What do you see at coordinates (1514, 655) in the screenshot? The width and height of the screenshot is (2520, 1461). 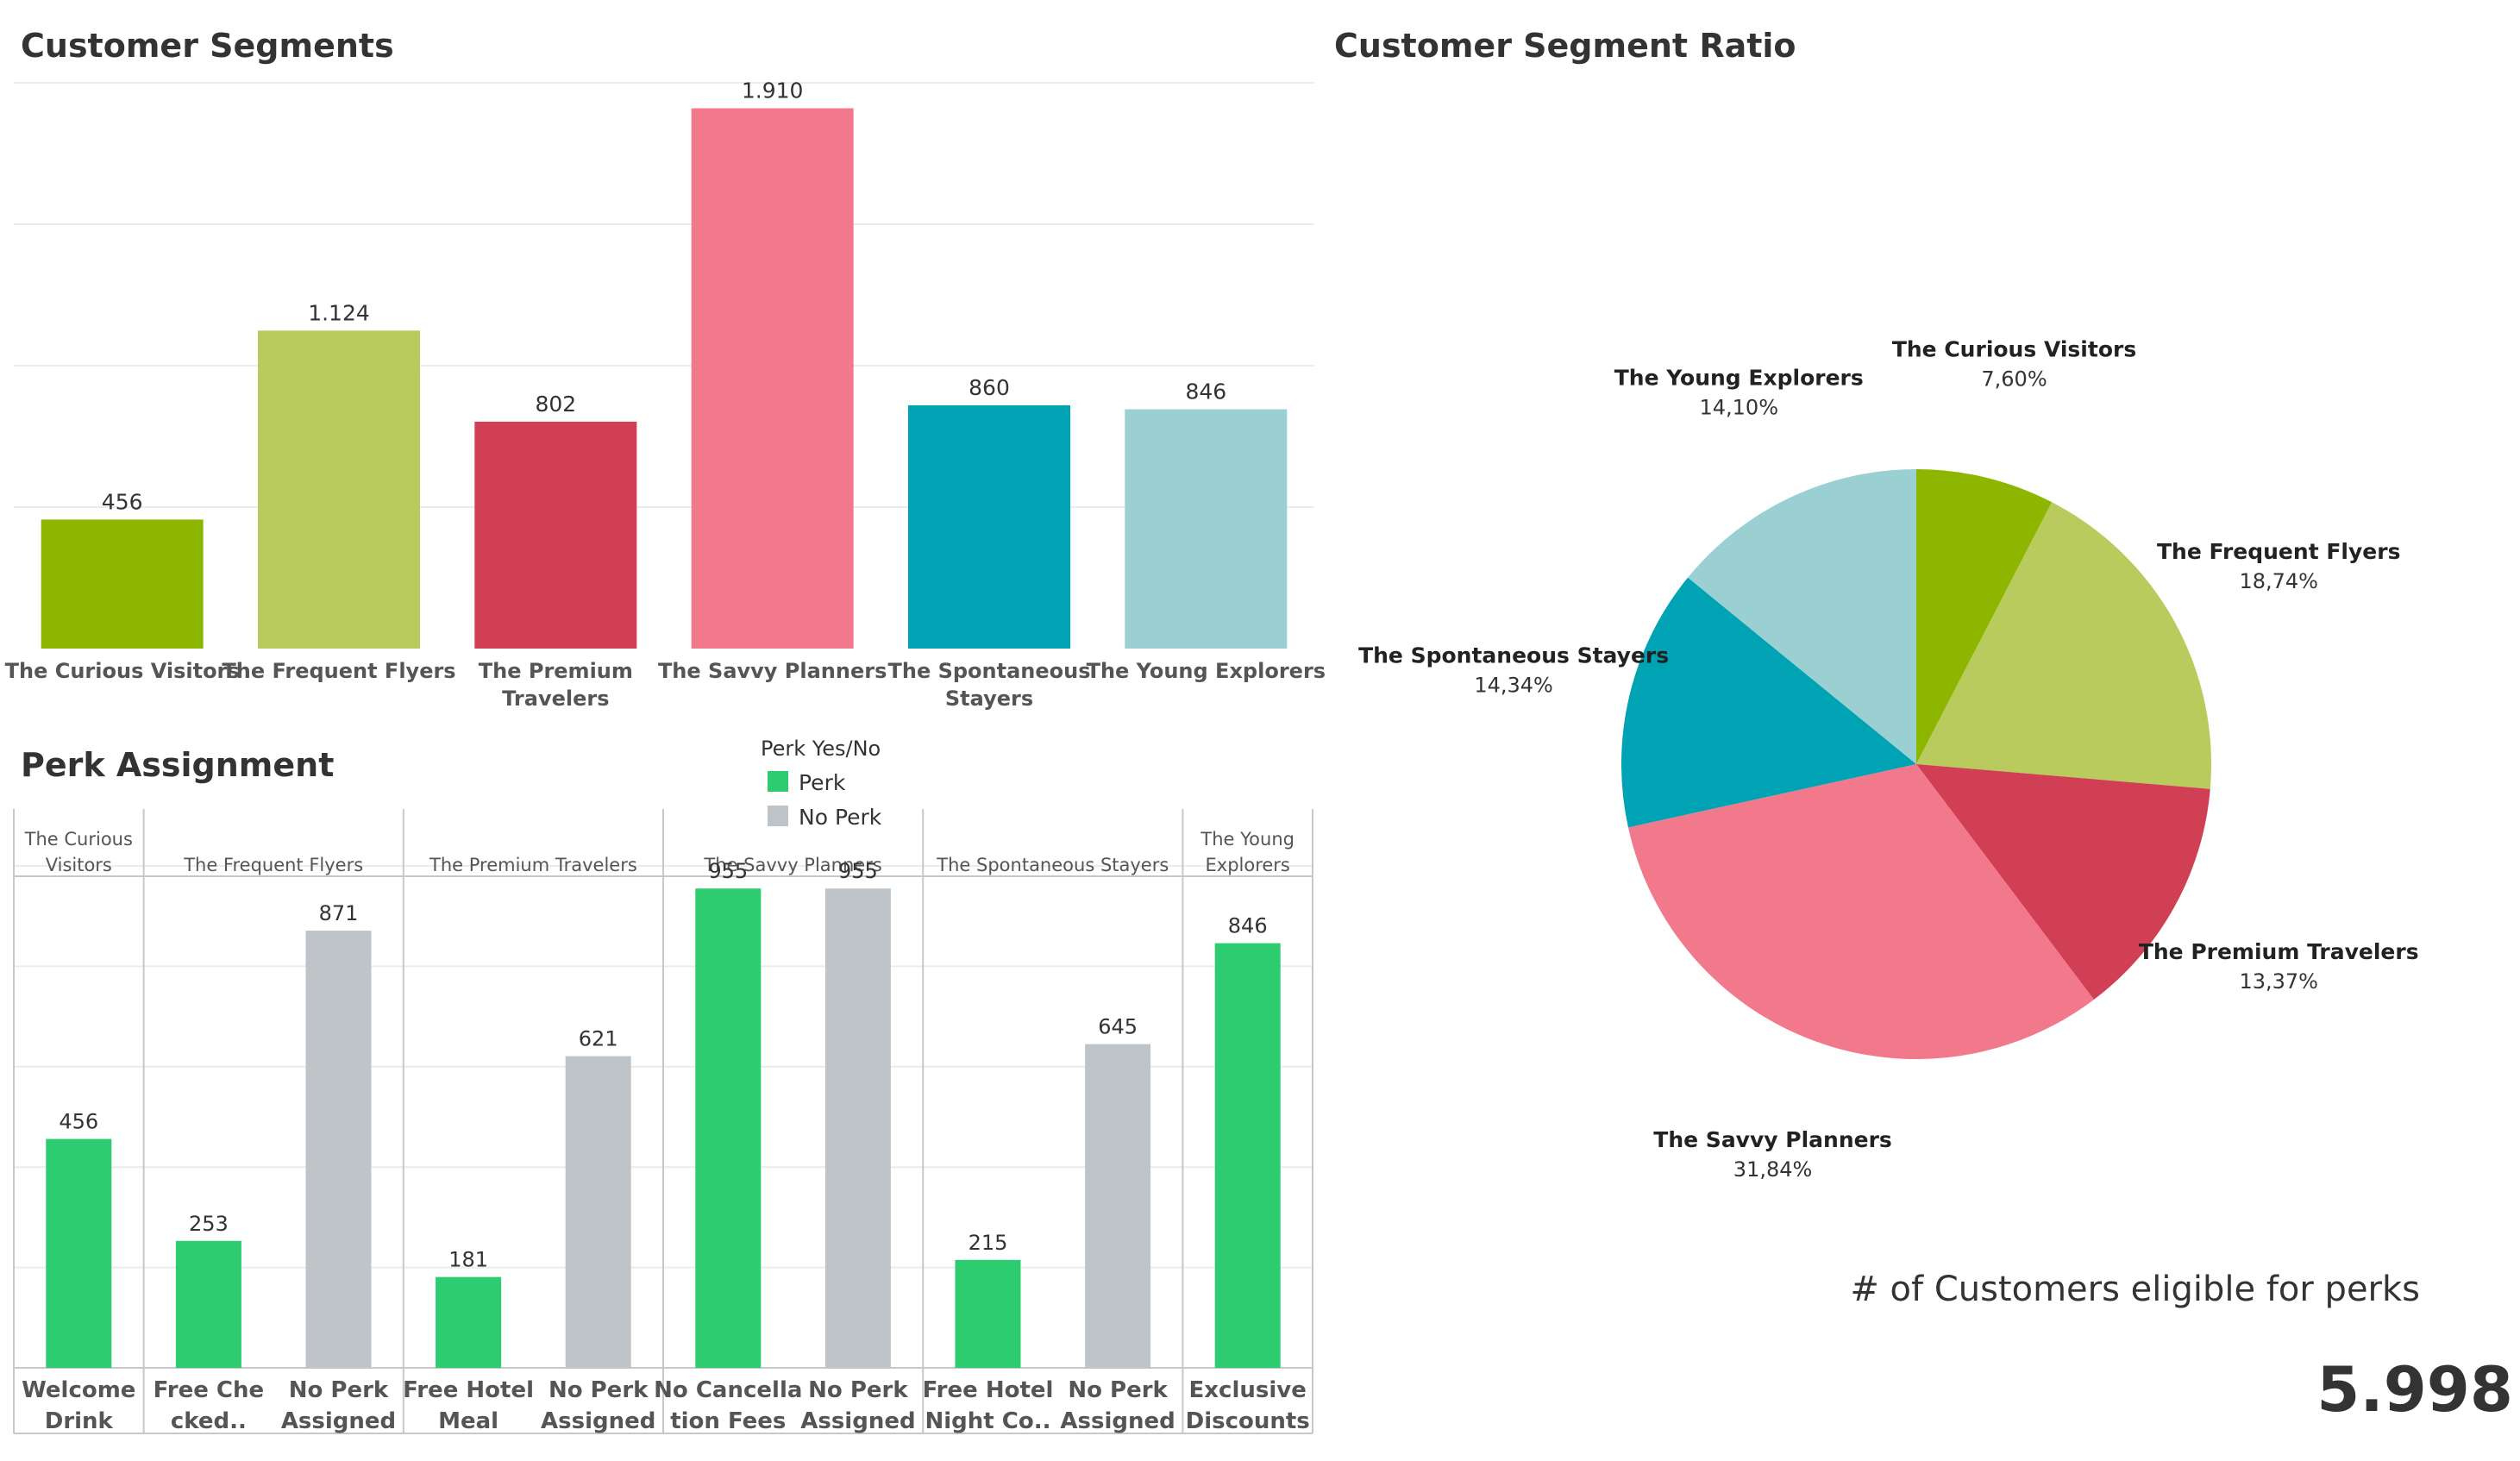 I see `pie-slice-name: The Spontaneous Stayers` at bounding box center [1514, 655].